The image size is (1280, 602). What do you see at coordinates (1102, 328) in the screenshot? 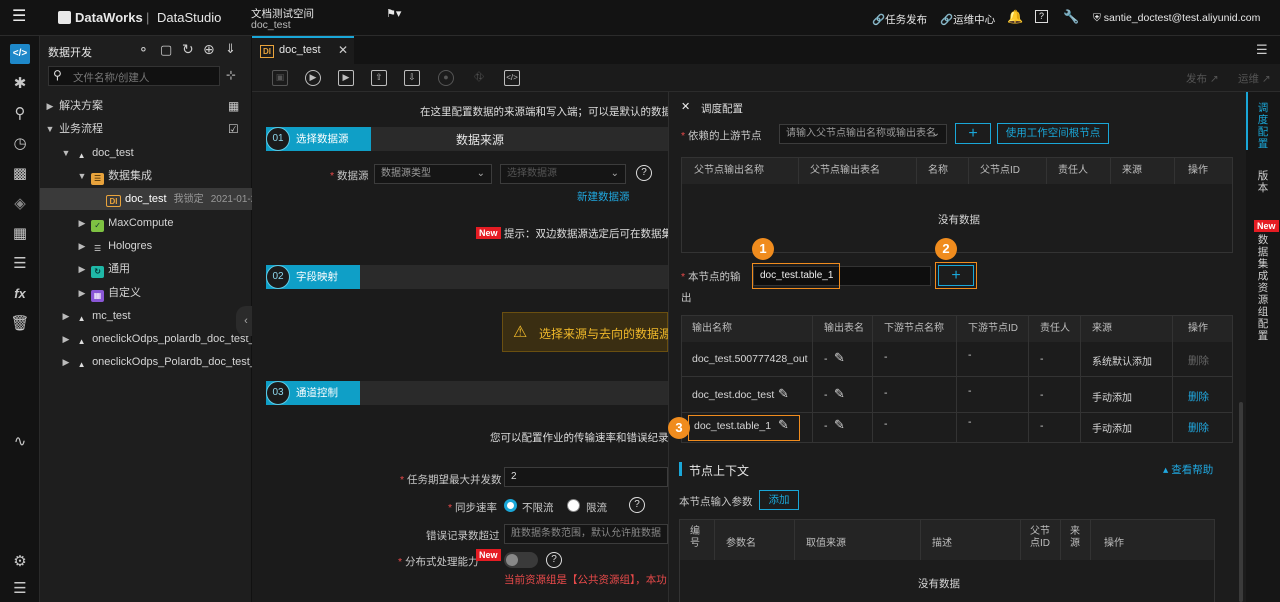
I see `col-header: 来源` at bounding box center [1102, 328].